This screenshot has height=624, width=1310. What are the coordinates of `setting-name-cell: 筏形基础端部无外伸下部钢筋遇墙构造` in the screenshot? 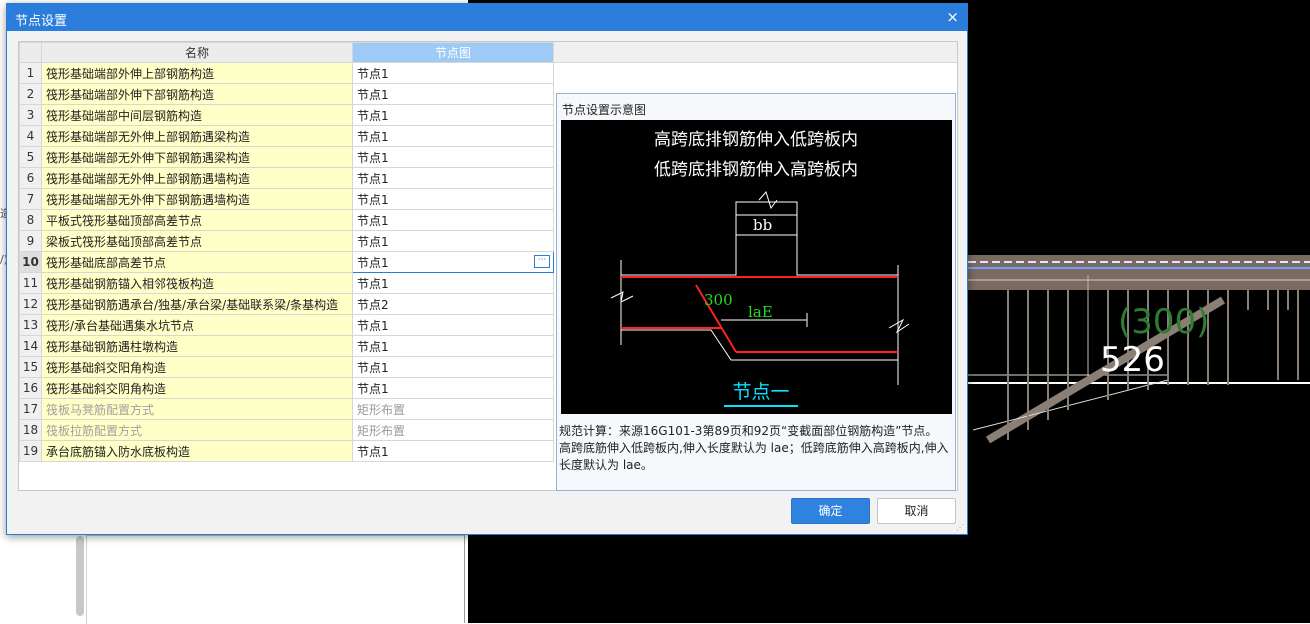 It's located at (197, 199).